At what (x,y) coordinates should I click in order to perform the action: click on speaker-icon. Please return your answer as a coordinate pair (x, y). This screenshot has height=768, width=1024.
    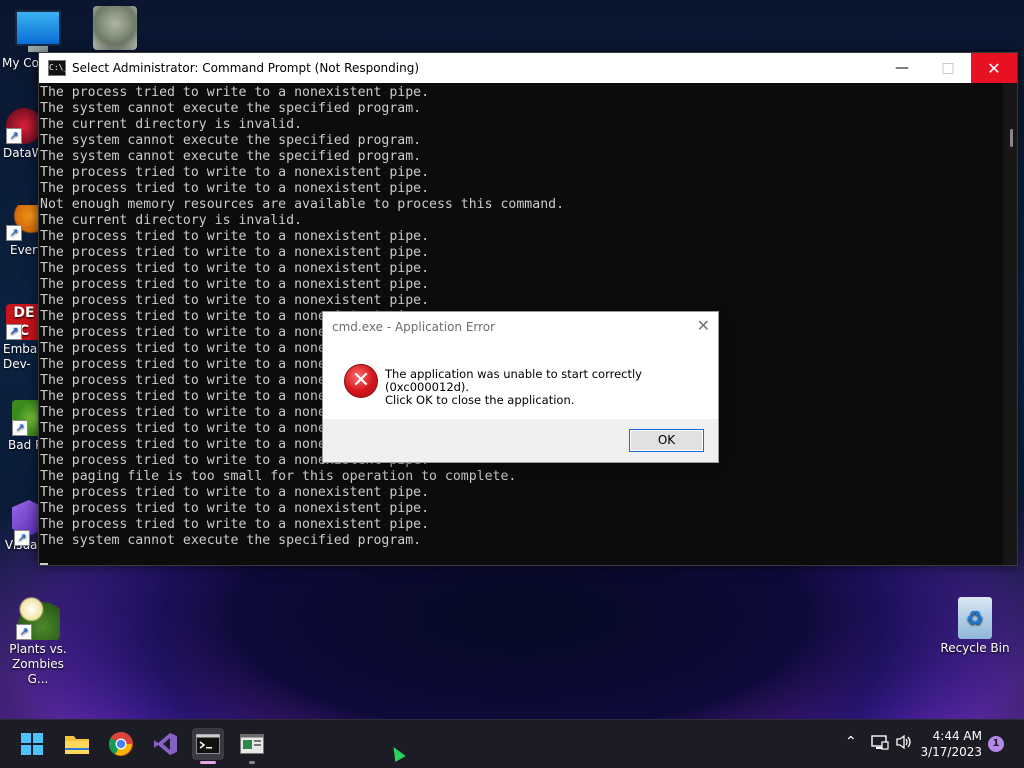
    Looking at the image, I should click on (903, 742).